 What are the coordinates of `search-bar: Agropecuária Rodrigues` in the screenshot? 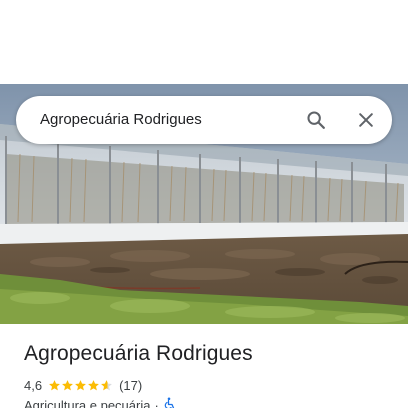 It's located at (204, 120).